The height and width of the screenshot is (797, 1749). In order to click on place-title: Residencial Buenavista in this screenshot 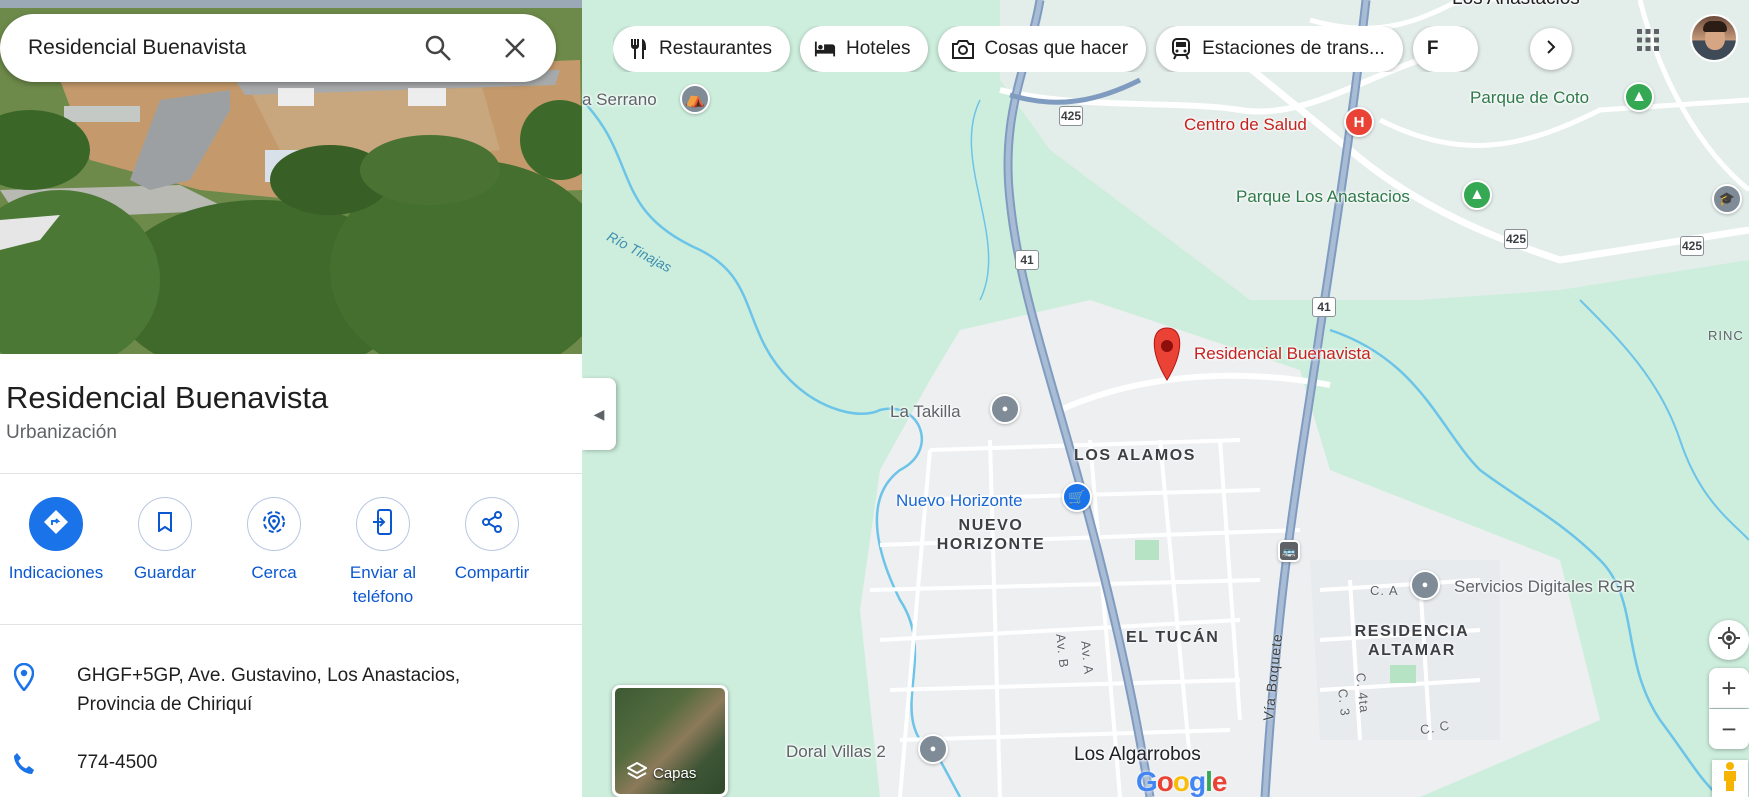, I will do `click(167, 397)`.